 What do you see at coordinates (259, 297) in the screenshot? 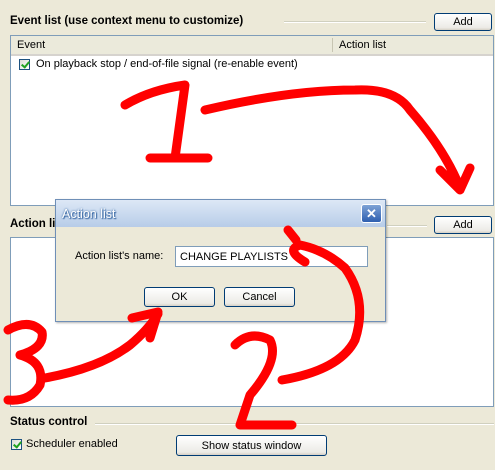
I see `cancel-button: Cancel` at bounding box center [259, 297].